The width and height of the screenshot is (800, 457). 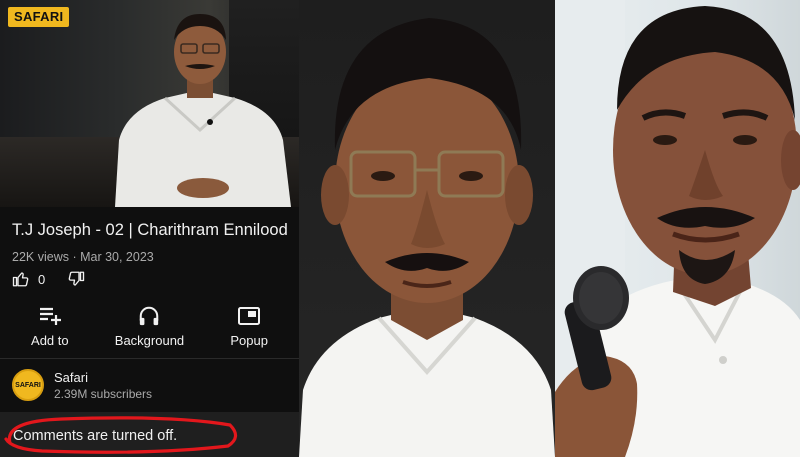 I want to click on channel-logo-badge: SAFARI, so click(x=39, y=17).